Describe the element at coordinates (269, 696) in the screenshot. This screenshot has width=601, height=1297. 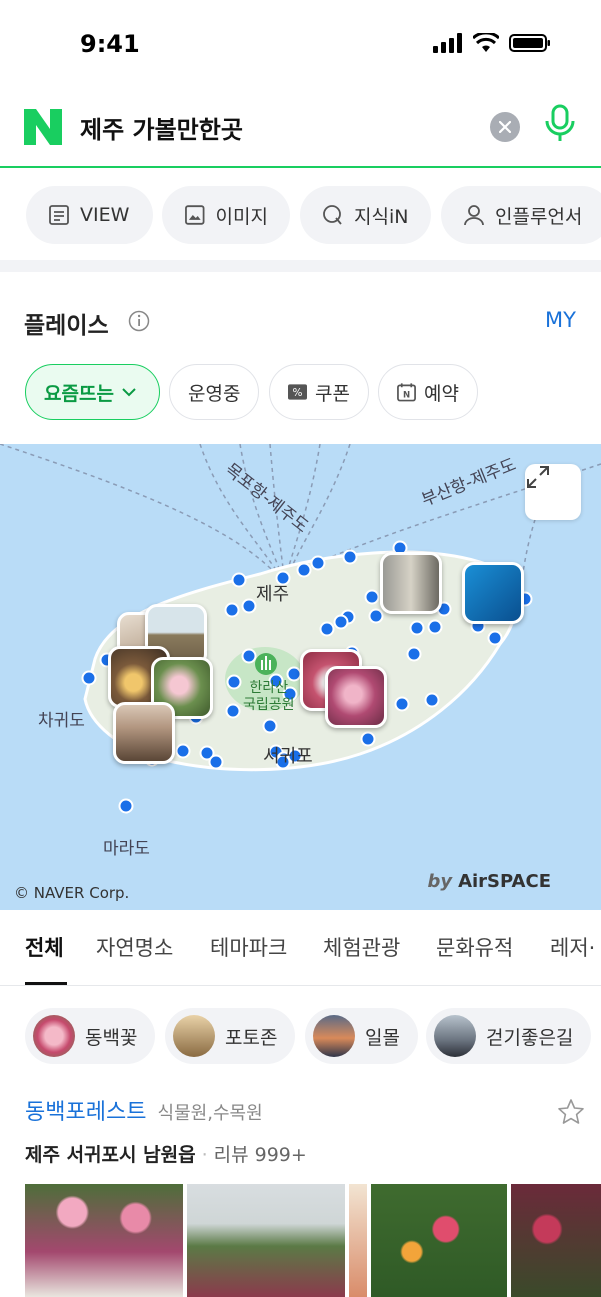
I see `map-label-hallasan: 한라산 국립공원` at that location.